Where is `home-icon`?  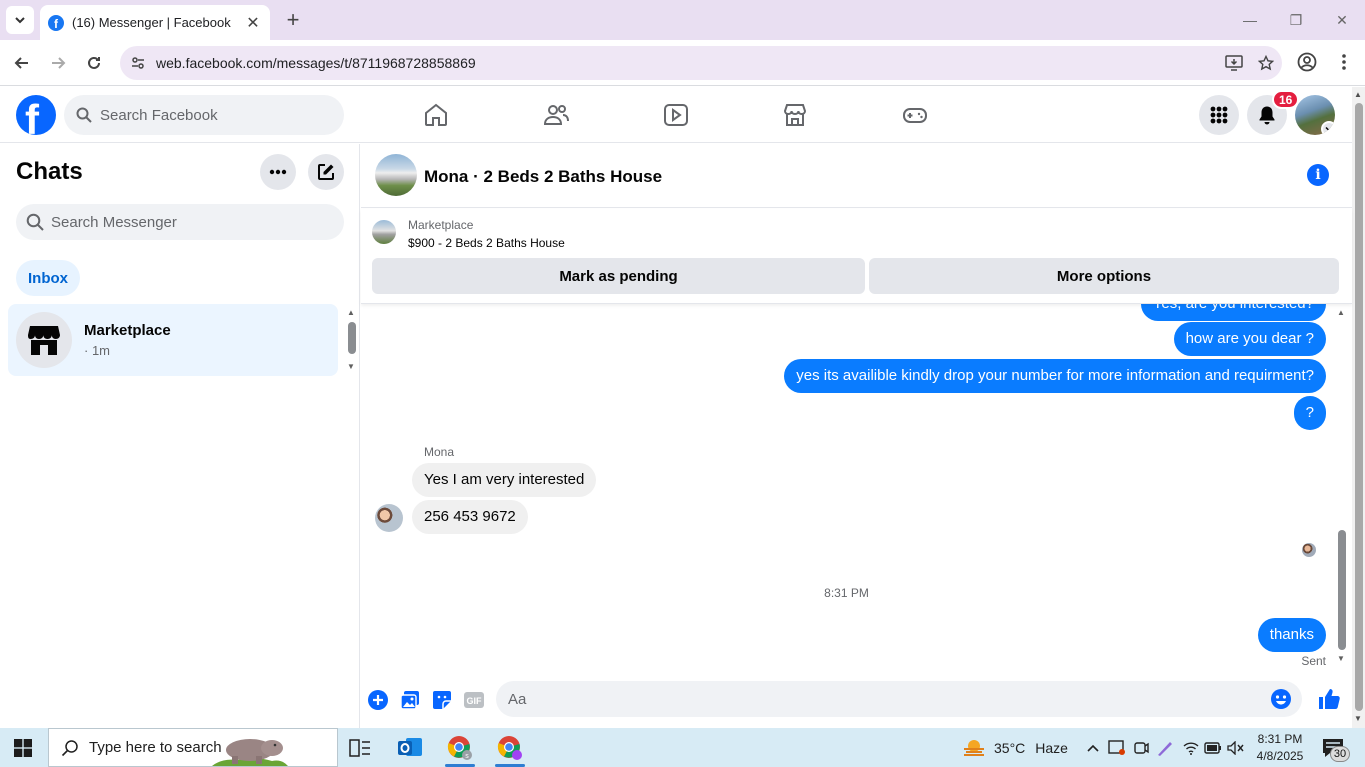 home-icon is located at coordinates (436, 115).